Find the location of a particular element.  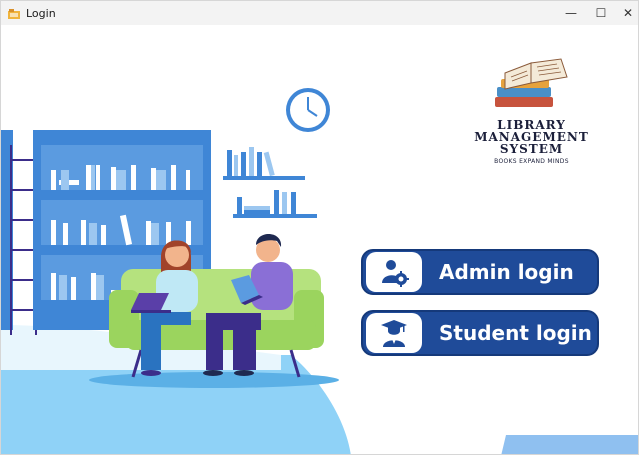

admin-settings-icon is located at coordinates (394, 272).